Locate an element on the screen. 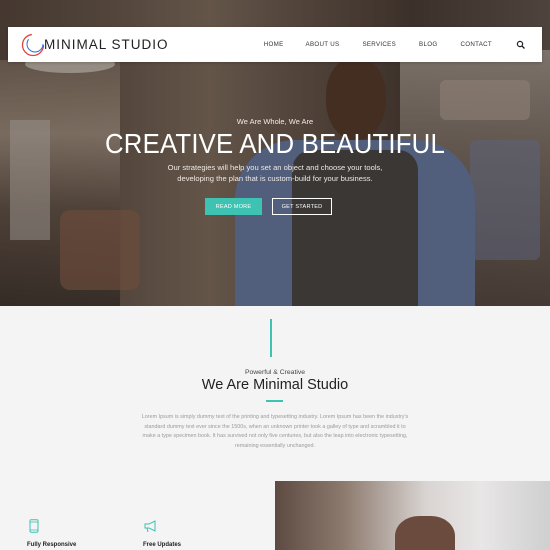 The image size is (550, 550). hero-subtitle: We Are Whole, We Are is located at coordinates (275, 121).